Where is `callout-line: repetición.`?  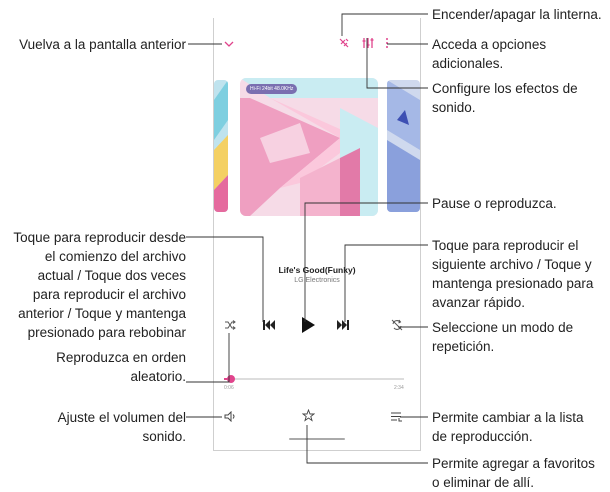
callout-line: repetición. is located at coordinates (463, 346).